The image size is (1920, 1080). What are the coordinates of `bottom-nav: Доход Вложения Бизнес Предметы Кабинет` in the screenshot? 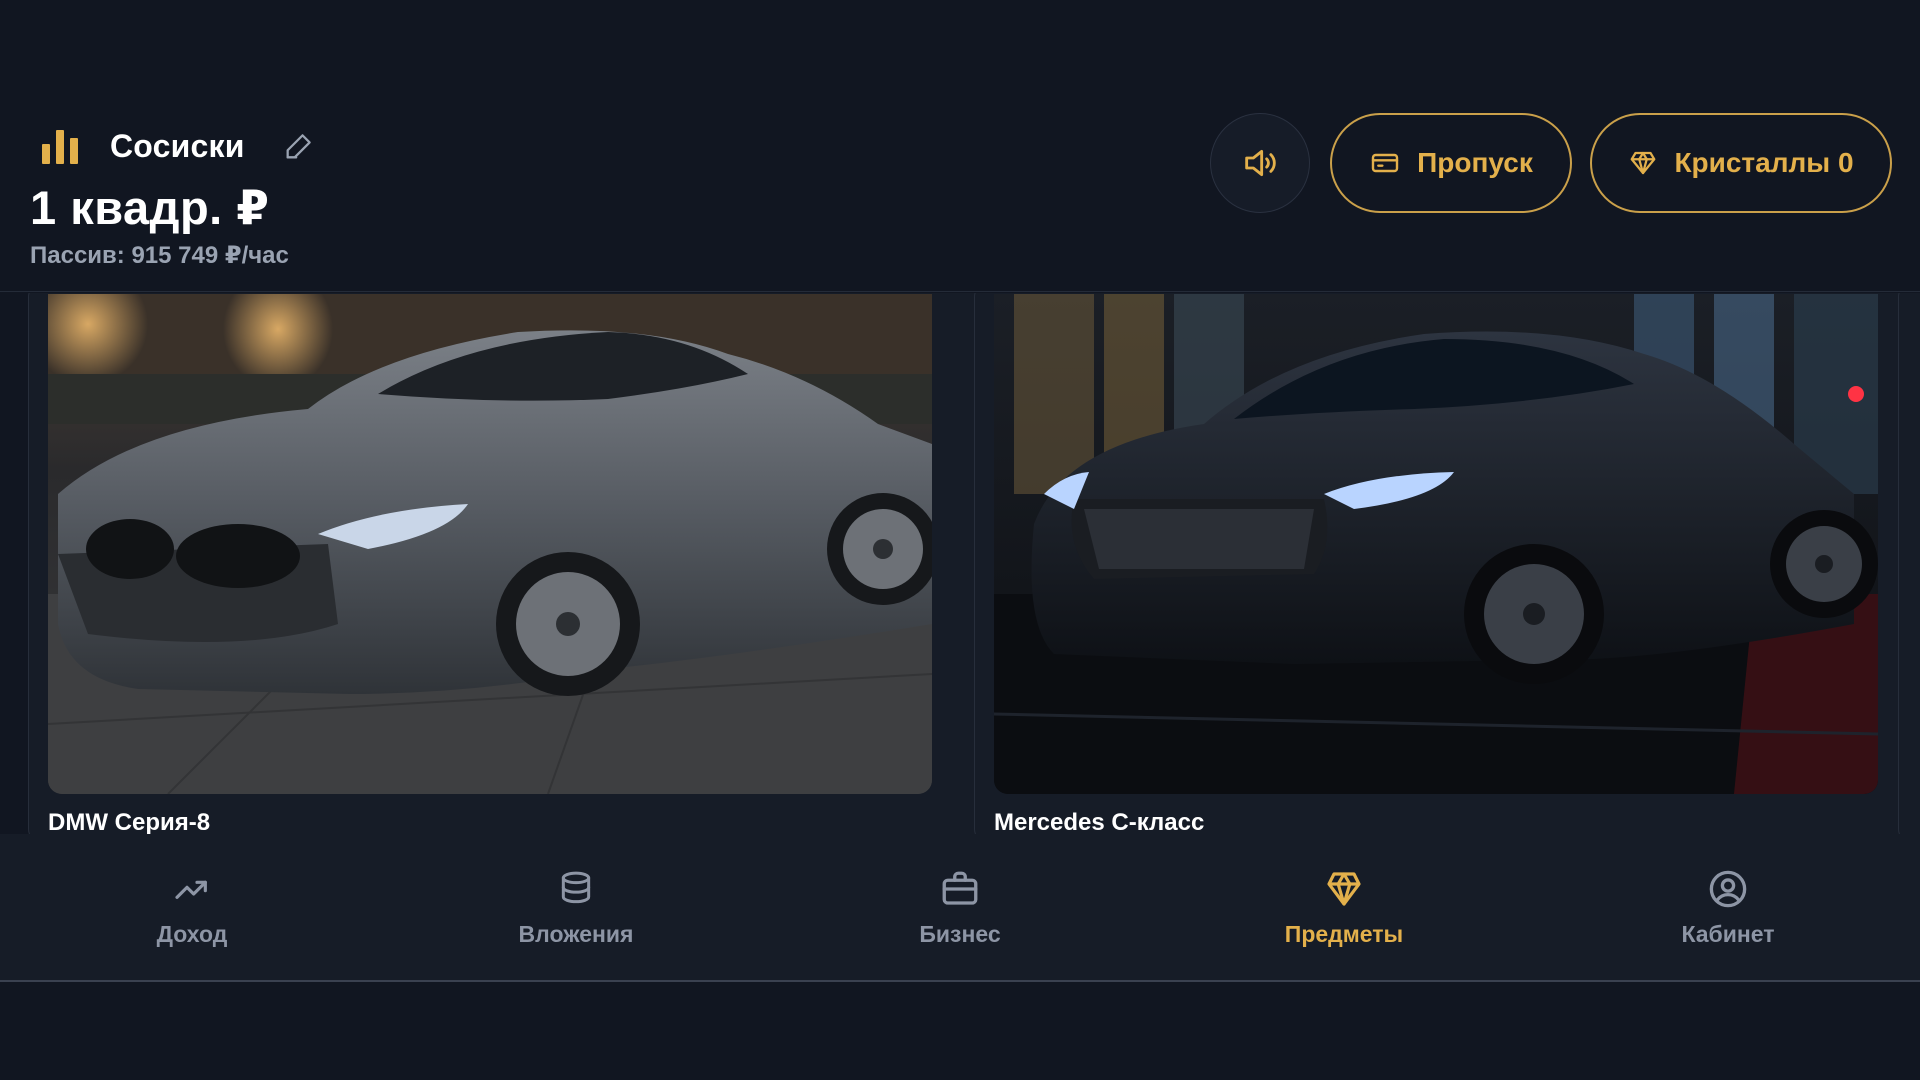 It's located at (960, 908).